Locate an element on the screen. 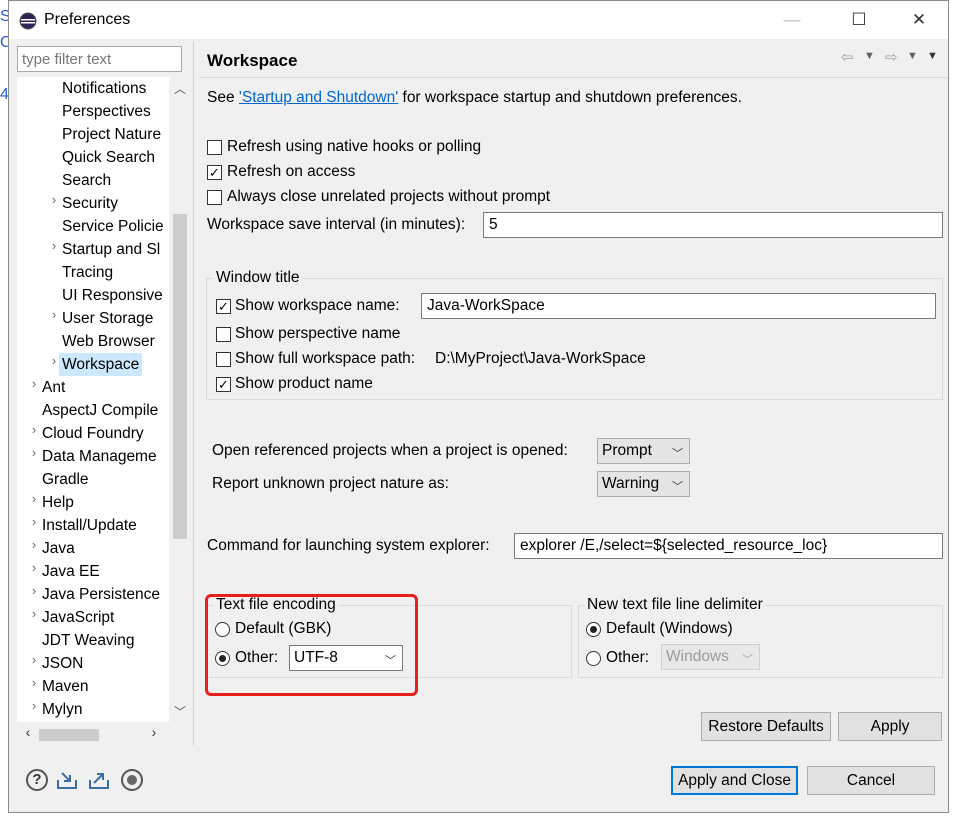  tree-item: Java EE is located at coordinates (71, 571).